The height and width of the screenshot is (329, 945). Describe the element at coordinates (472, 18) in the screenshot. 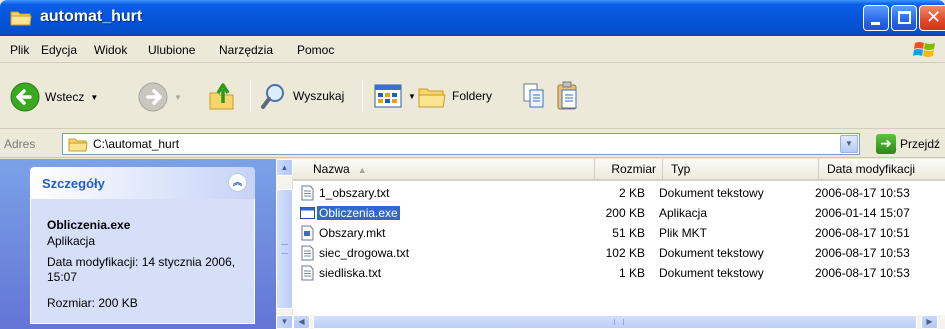

I see `title-bar: automat_hurt ✕` at that location.